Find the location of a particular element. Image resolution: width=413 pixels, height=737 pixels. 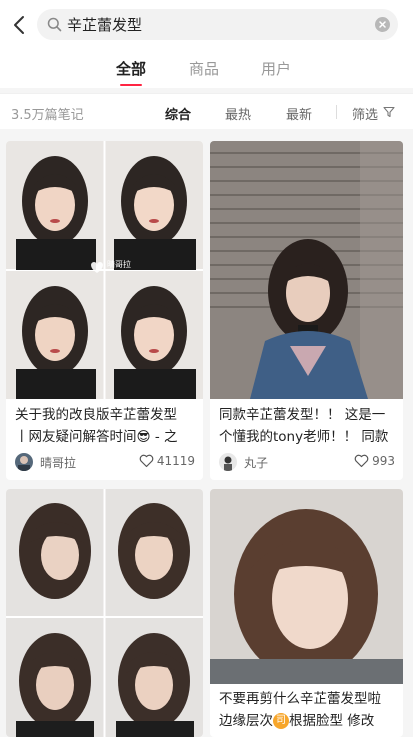

tab-goods: 商品 is located at coordinates (204, 68).